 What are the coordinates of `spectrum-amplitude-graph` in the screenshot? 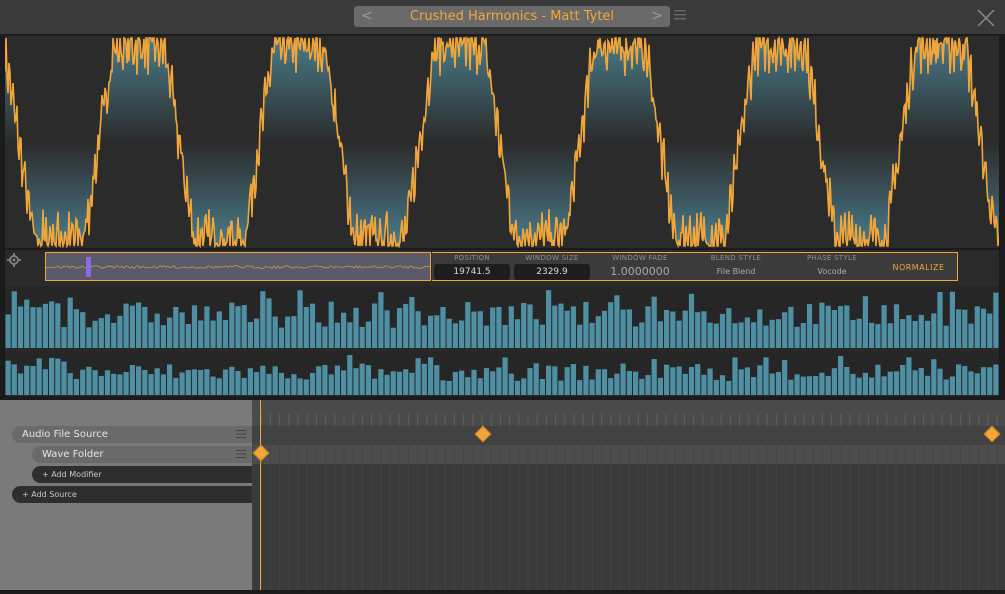 It's located at (502, 317).